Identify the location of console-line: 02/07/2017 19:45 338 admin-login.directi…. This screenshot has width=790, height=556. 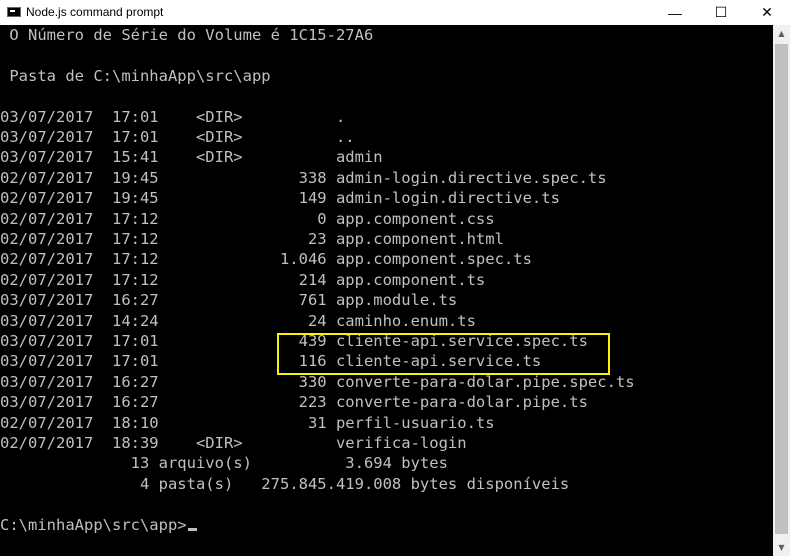
(303, 177).